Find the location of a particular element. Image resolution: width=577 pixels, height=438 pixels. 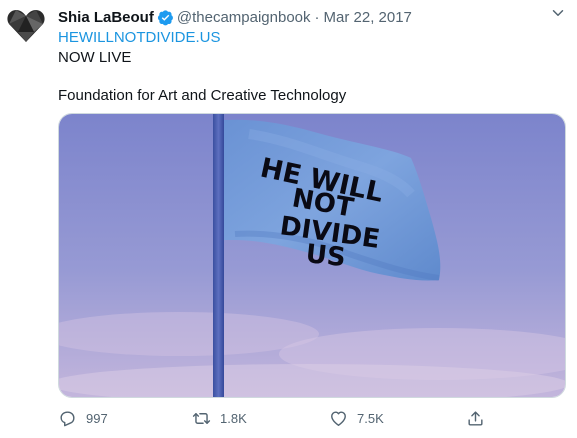

like-button: 7.5K is located at coordinates (356, 418).